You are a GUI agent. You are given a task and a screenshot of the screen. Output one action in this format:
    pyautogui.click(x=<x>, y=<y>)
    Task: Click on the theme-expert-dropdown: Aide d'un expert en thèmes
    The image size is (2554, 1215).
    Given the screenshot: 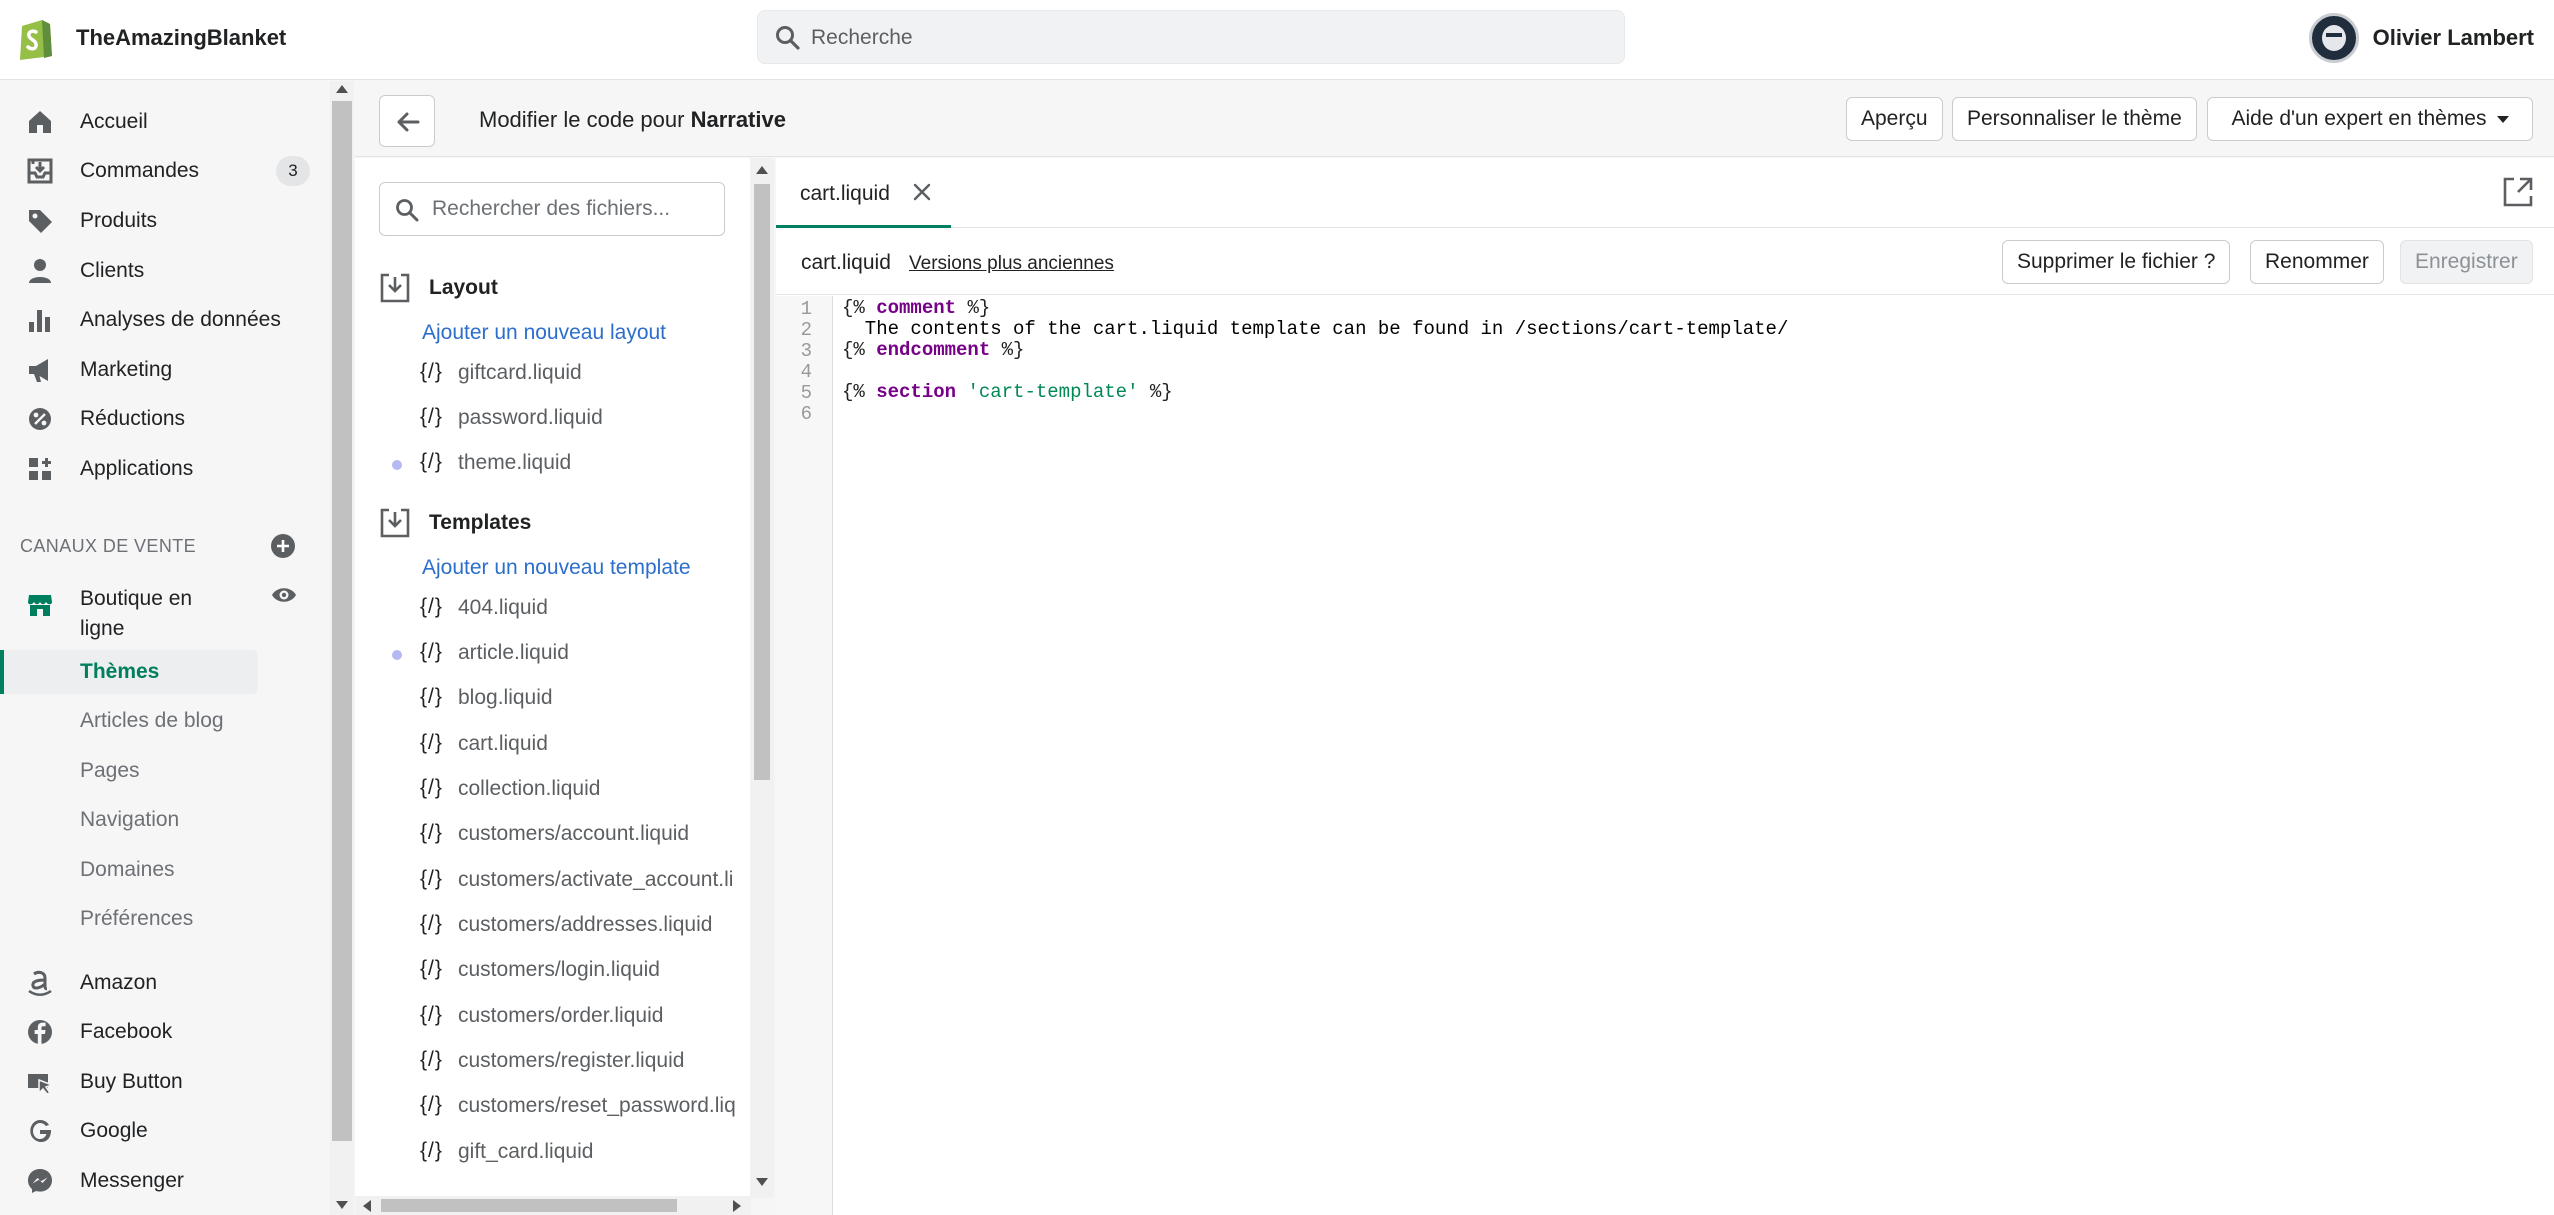 What is the action you would take?
    pyautogui.click(x=2370, y=119)
    